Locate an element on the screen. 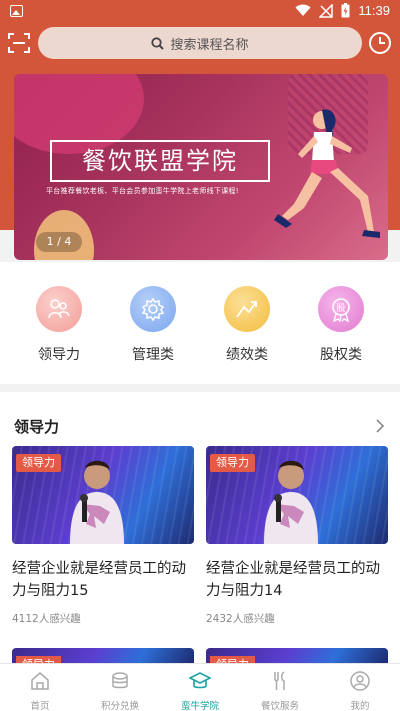 This screenshot has height=711, width=400. tab-academy: 蛮牛学院 is located at coordinates (200, 687).